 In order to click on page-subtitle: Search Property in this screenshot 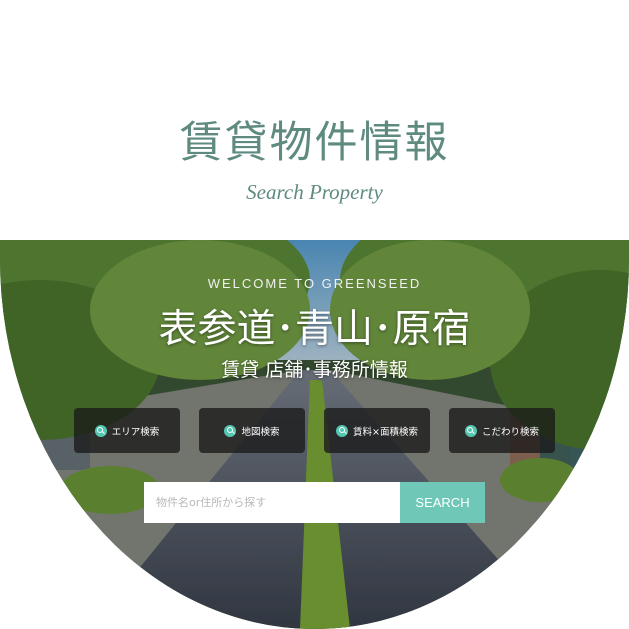, I will do `click(314, 192)`.